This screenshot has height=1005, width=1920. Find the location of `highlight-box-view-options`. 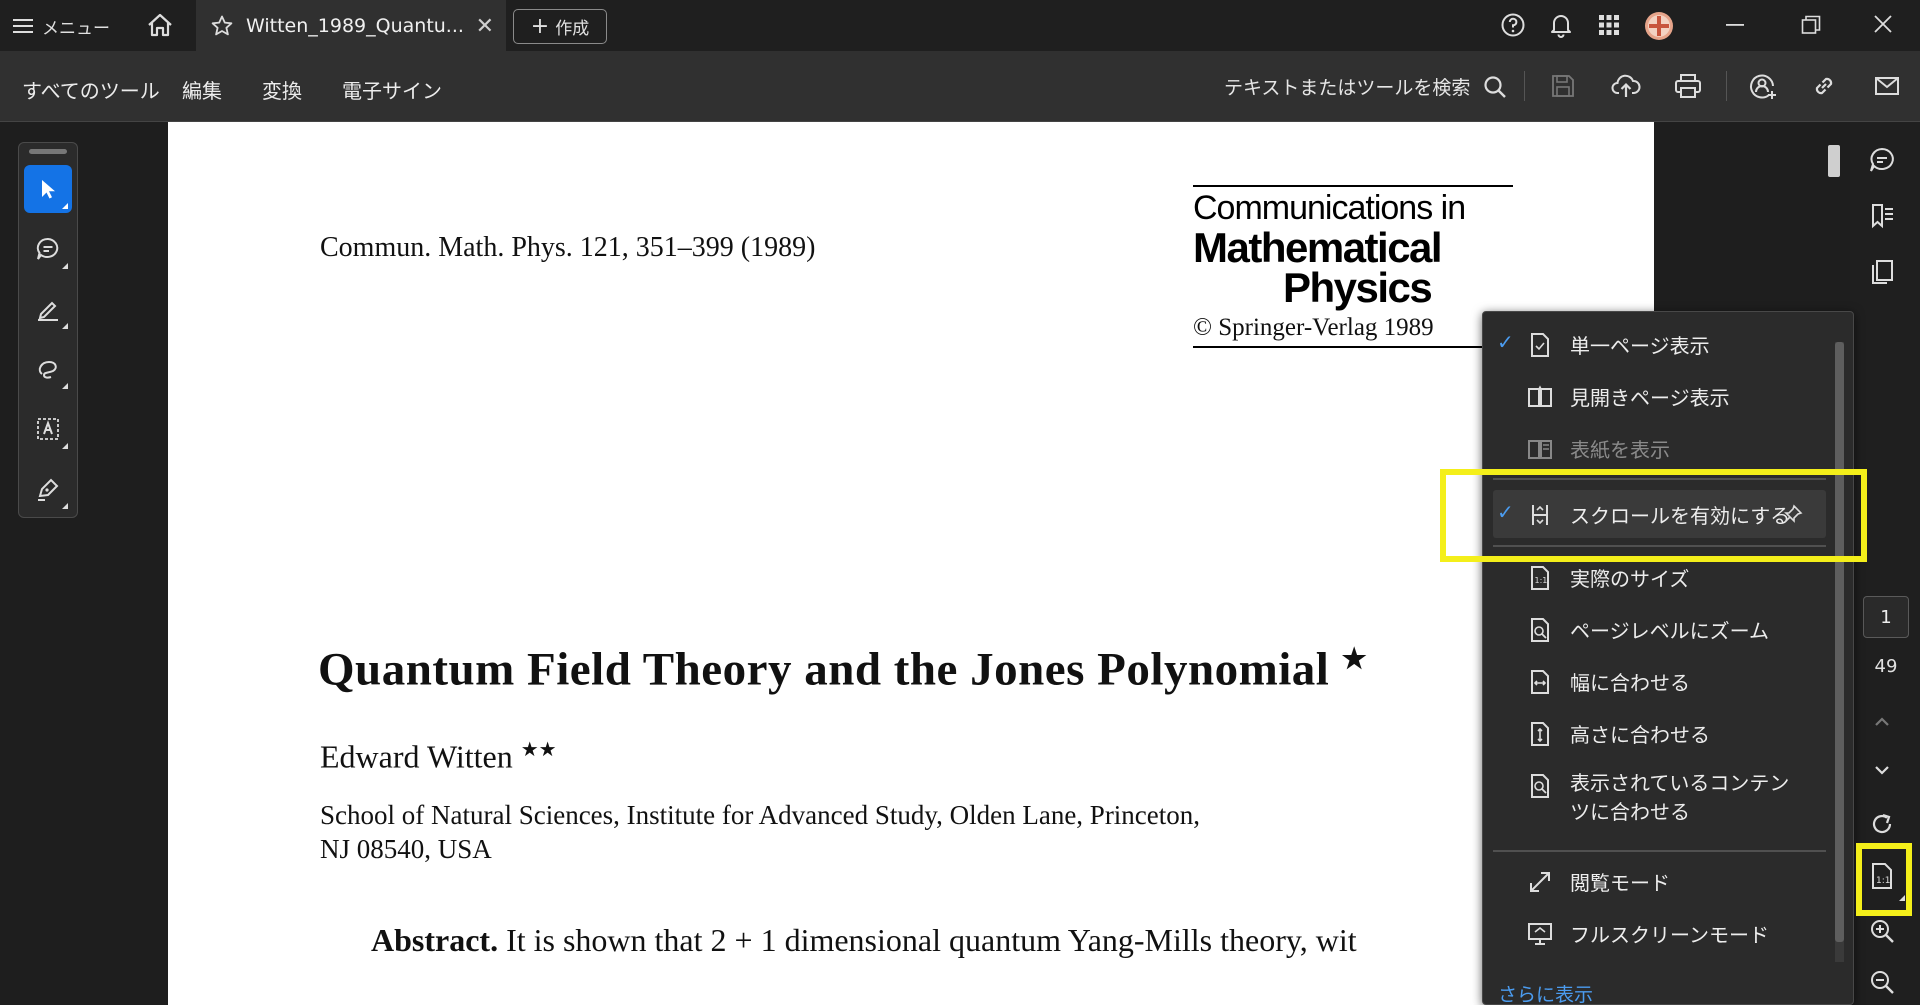

highlight-box-view-options is located at coordinates (1884, 879).